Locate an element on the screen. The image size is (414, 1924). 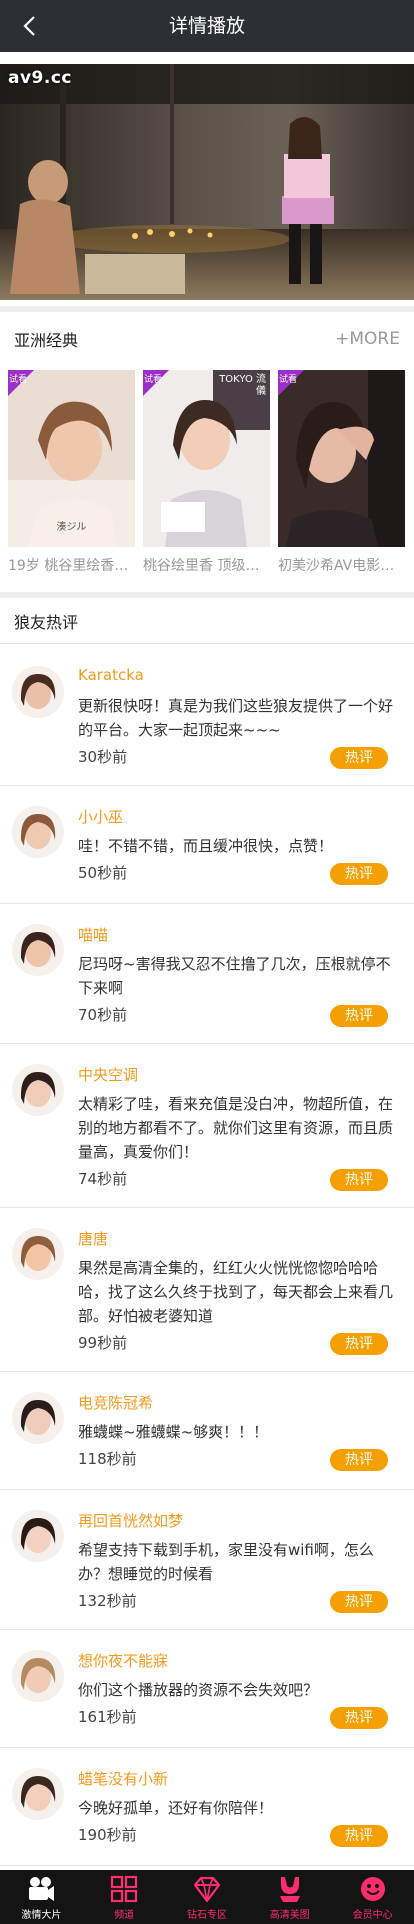
comment-item: 想你夜不能寐你们这个播放器的资源不会失效吧？ 161秒前 热评 is located at coordinates (207, 1689).